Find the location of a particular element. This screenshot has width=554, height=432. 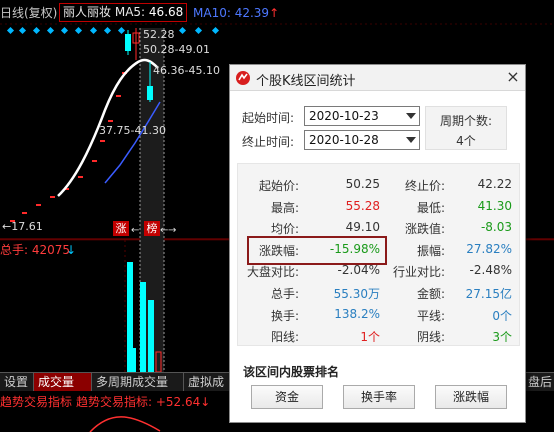

rank-by-turnover-button: 换手率 is located at coordinates (379, 397).